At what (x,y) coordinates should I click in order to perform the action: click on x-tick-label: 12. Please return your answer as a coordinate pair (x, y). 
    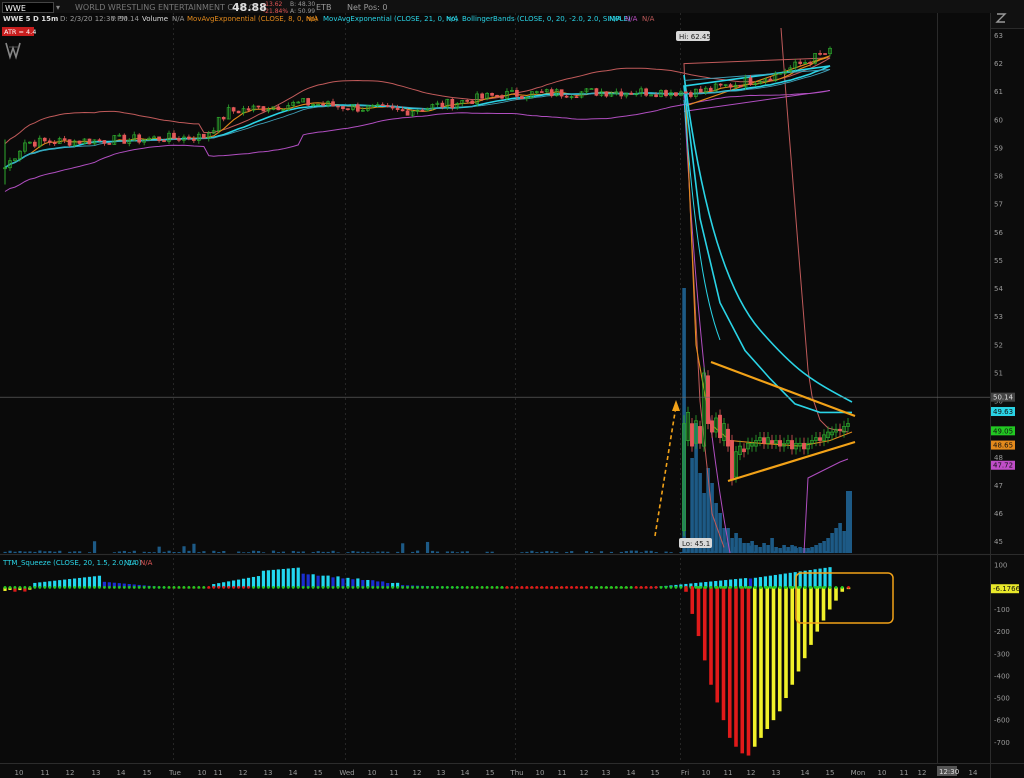
    Looking at the image, I should click on (922, 773).